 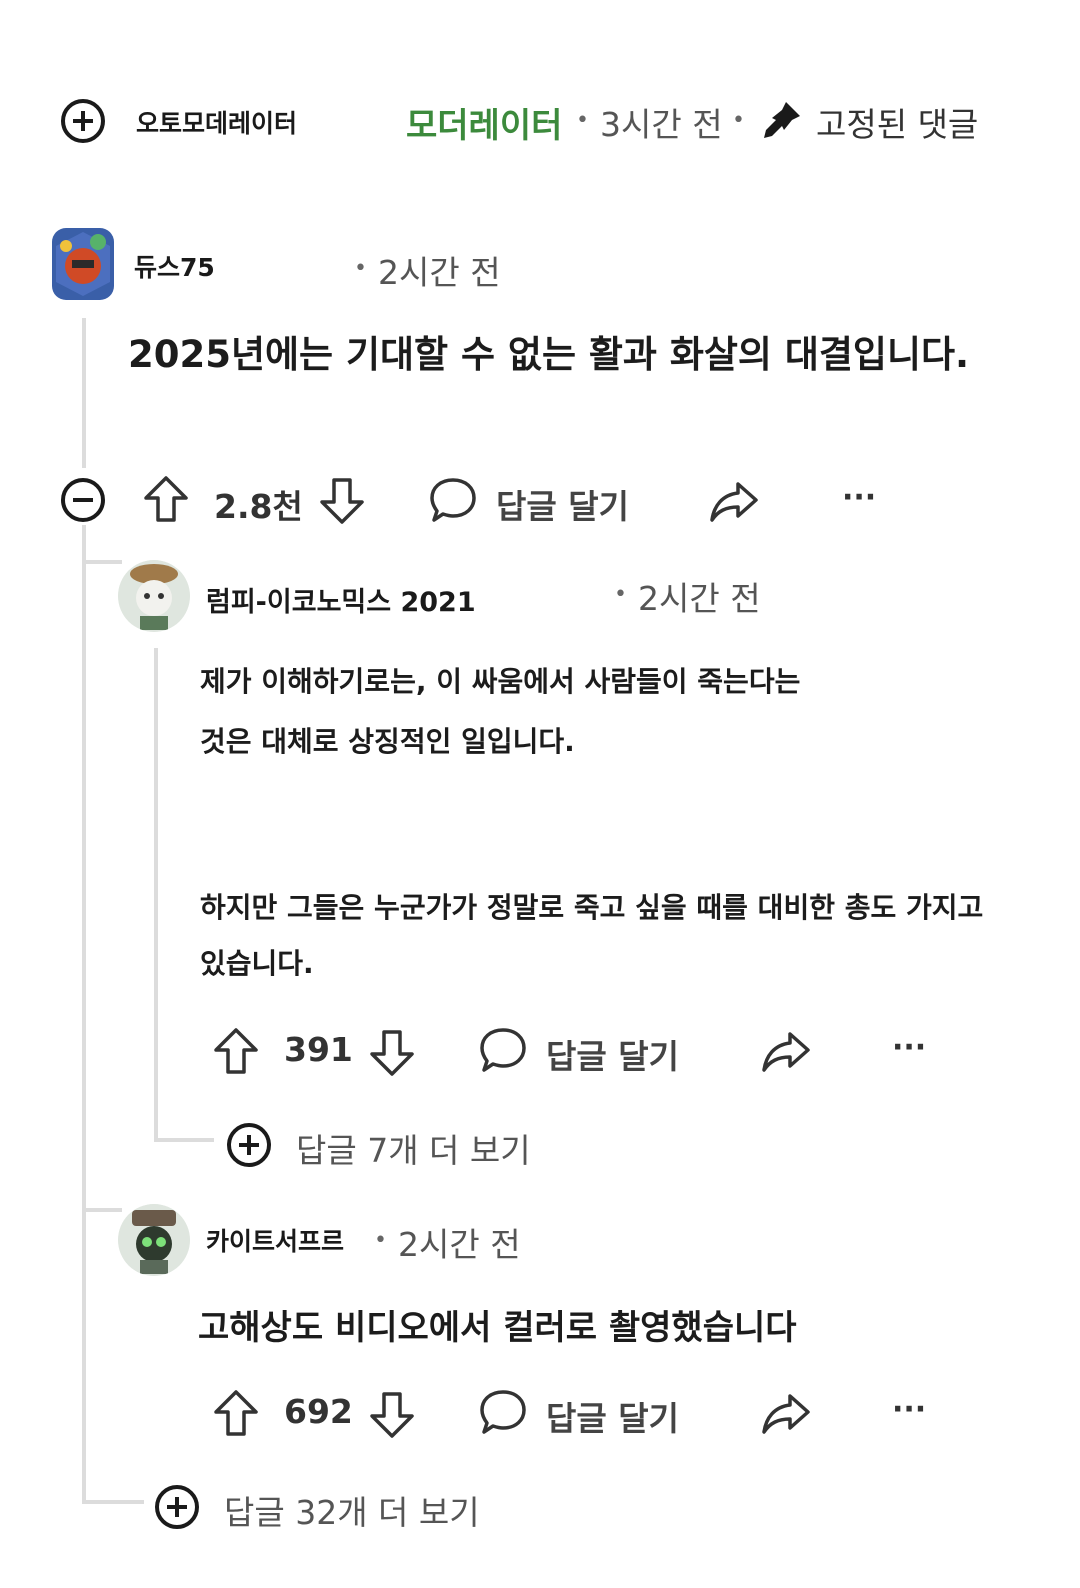 What do you see at coordinates (318, 1411) in the screenshot?
I see `vote-count: 692` at bounding box center [318, 1411].